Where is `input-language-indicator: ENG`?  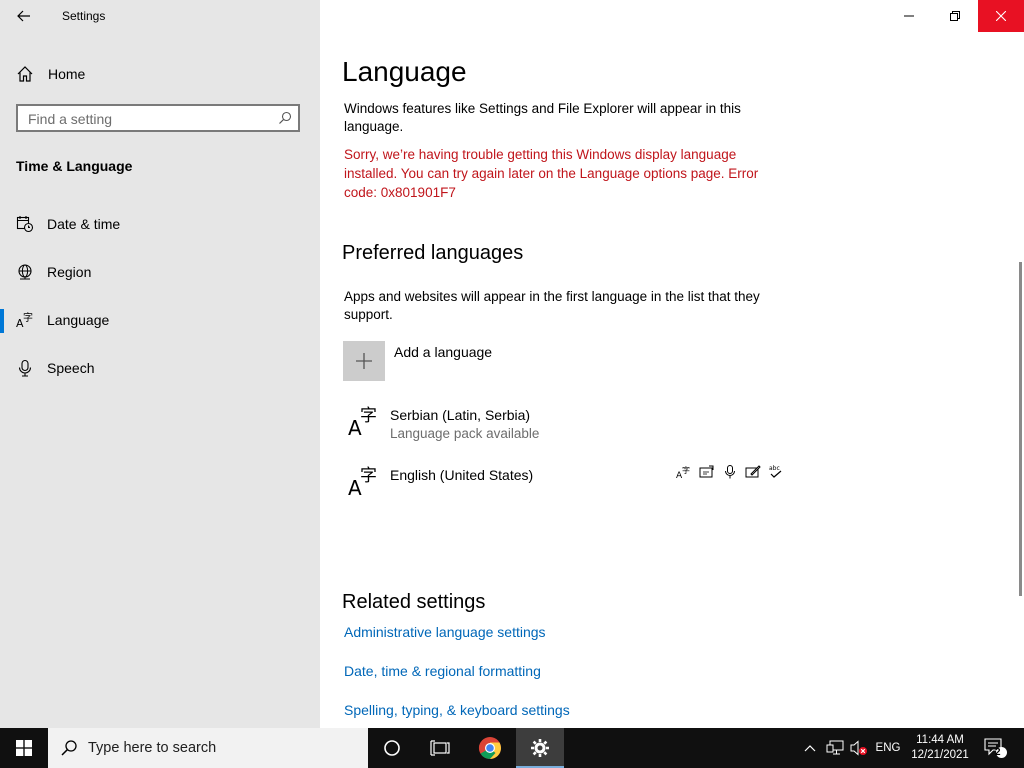
input-language-indicator: ENG is located at coordinates (888, 748).